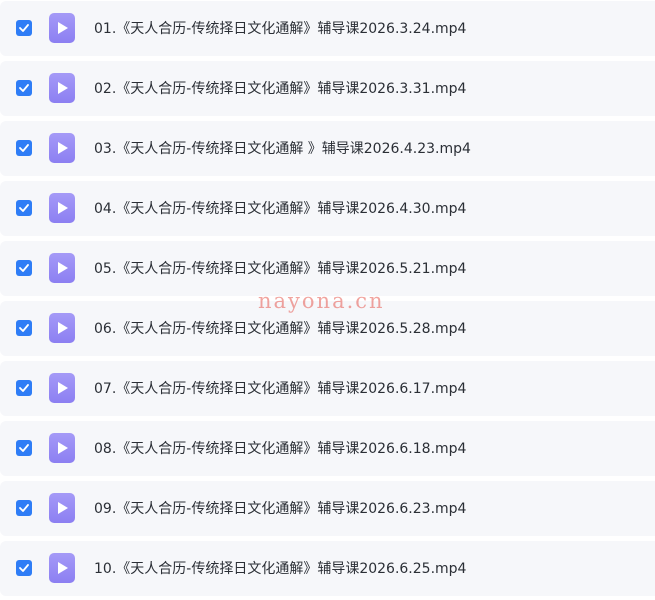 Image resolution: width=655 pixels, height=600 pixels. I want to click on file-name: 10.《天人合历-传统择日文化通解》辅导课2026.6.25.mp4, so click(280, 569).